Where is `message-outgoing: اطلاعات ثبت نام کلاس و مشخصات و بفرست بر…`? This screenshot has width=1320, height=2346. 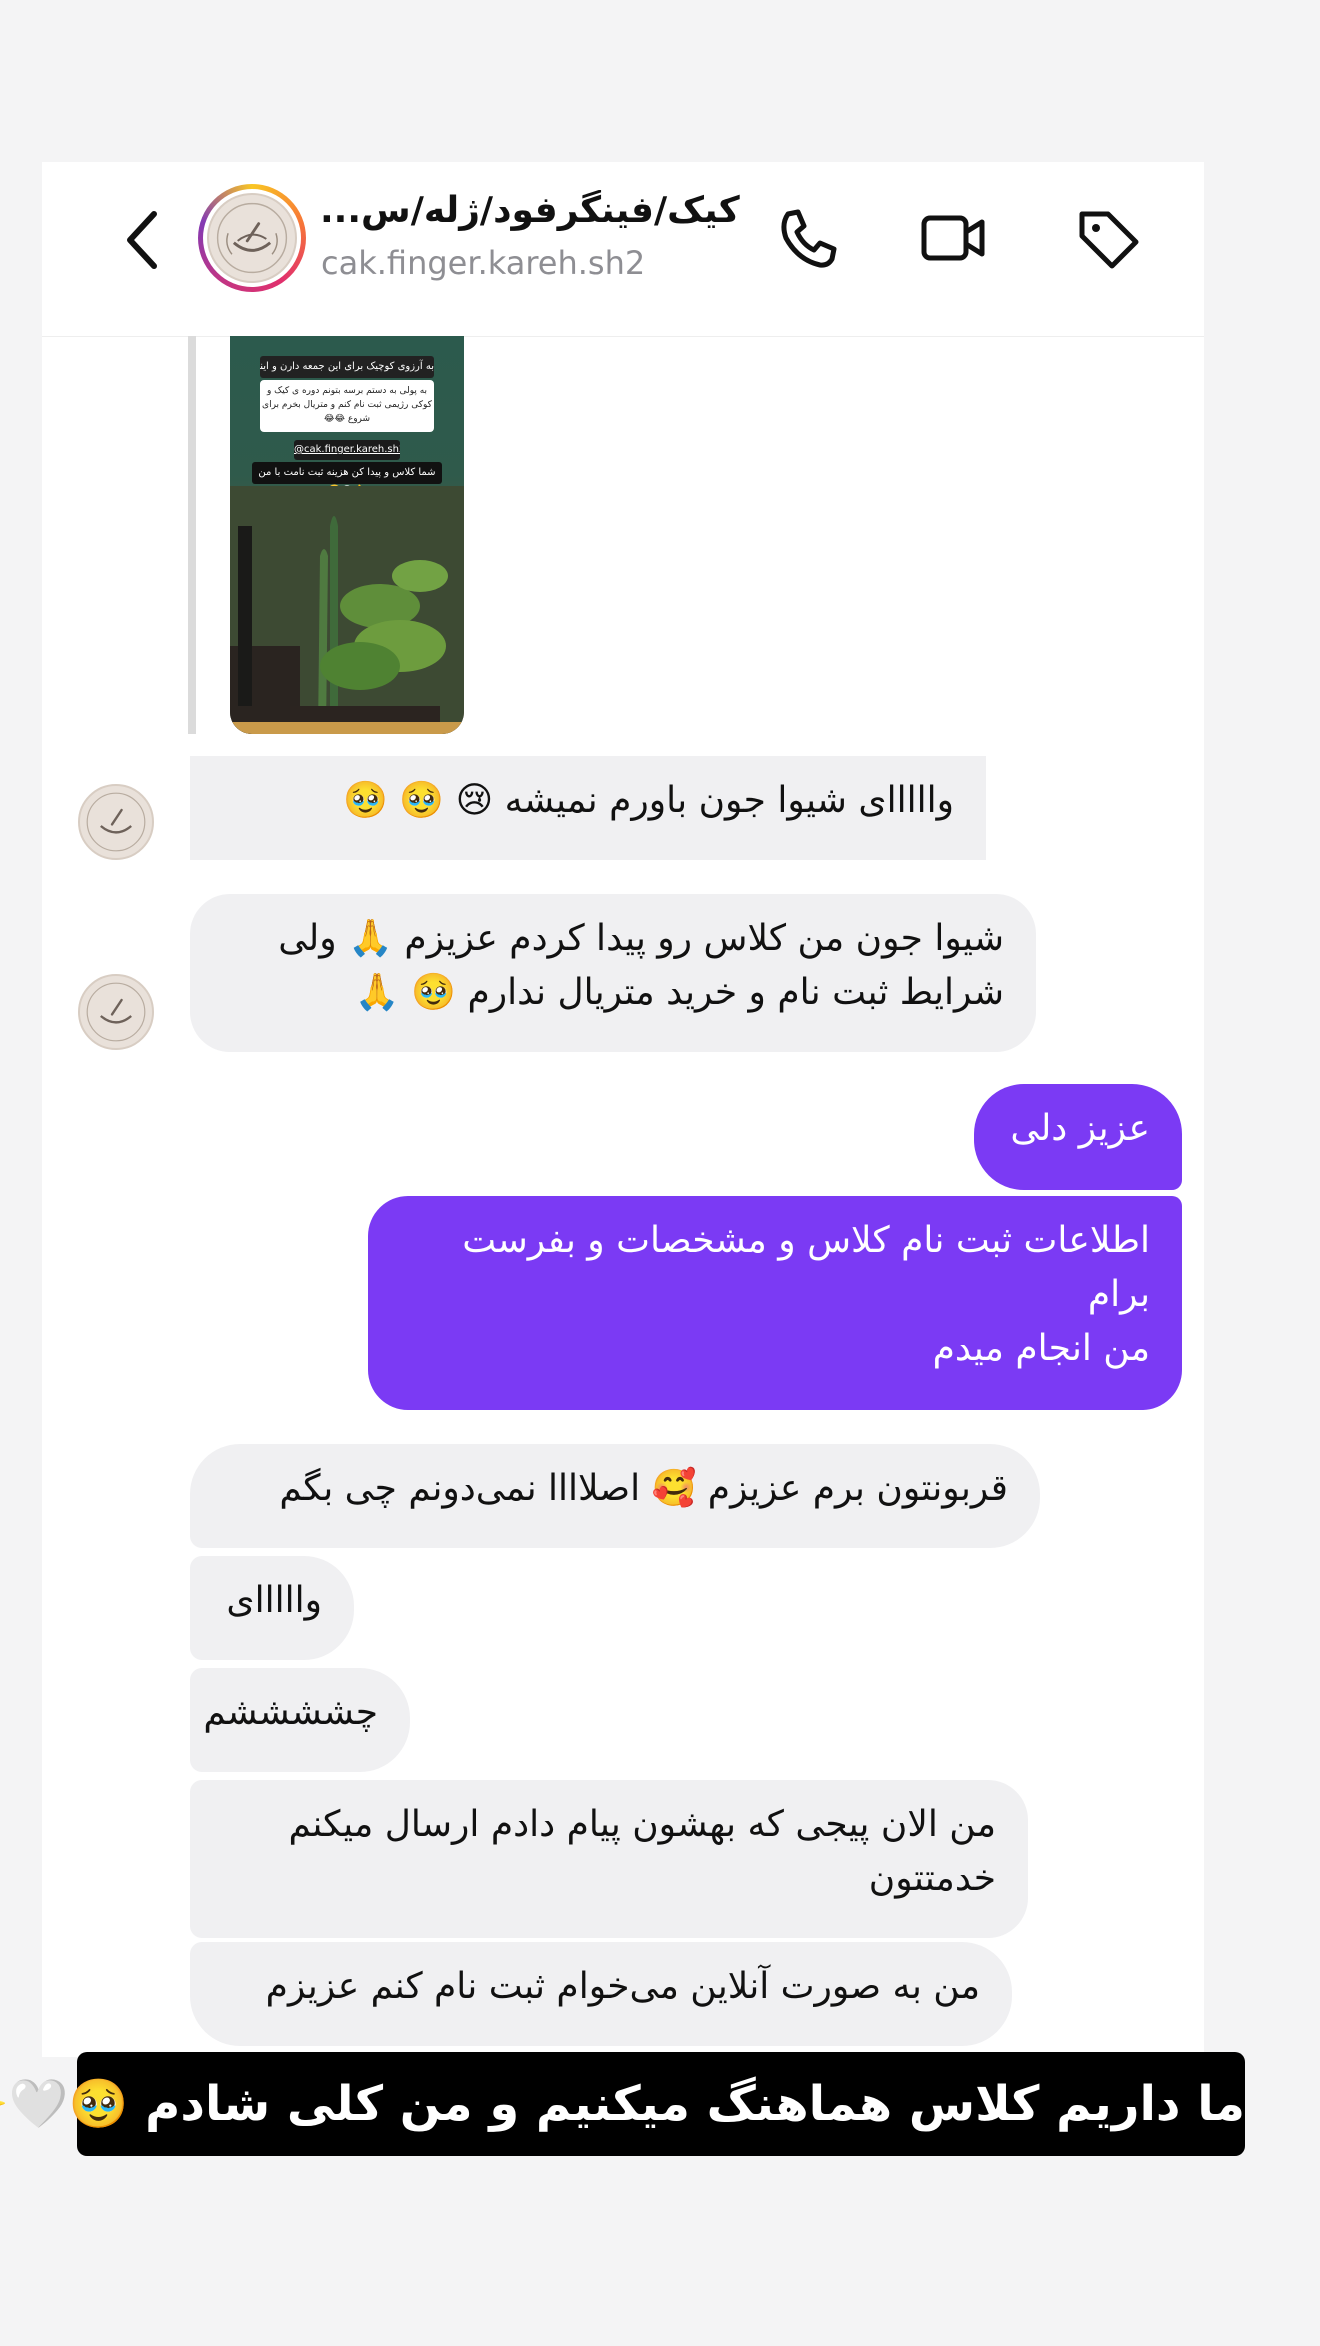 message-outgoing: اطلاعات ثبت نام کلاس و مشخصات و بفرست بر… is located at coordinates (775, 1303).